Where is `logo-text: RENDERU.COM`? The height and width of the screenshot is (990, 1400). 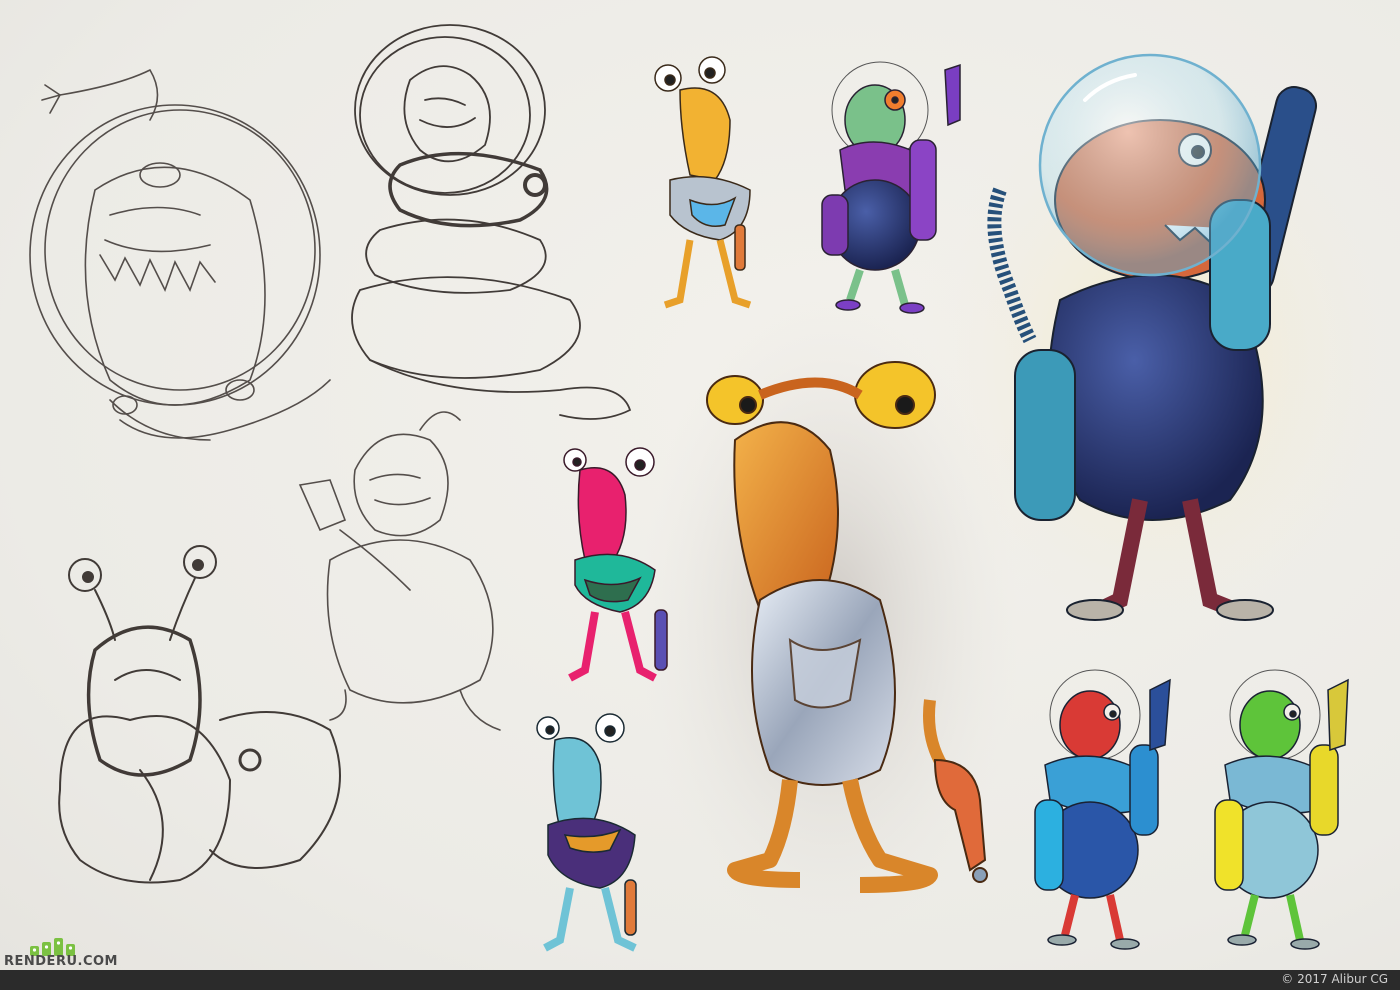 logo-text: RENDERU.COM is located at coordinates (61, 961).